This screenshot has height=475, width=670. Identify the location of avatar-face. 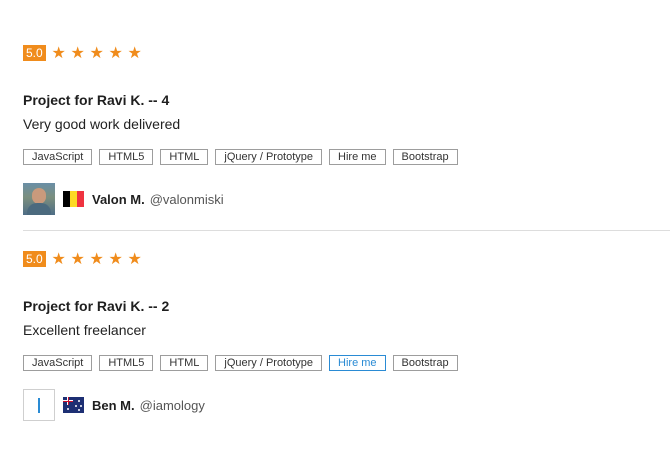
(39, 196).